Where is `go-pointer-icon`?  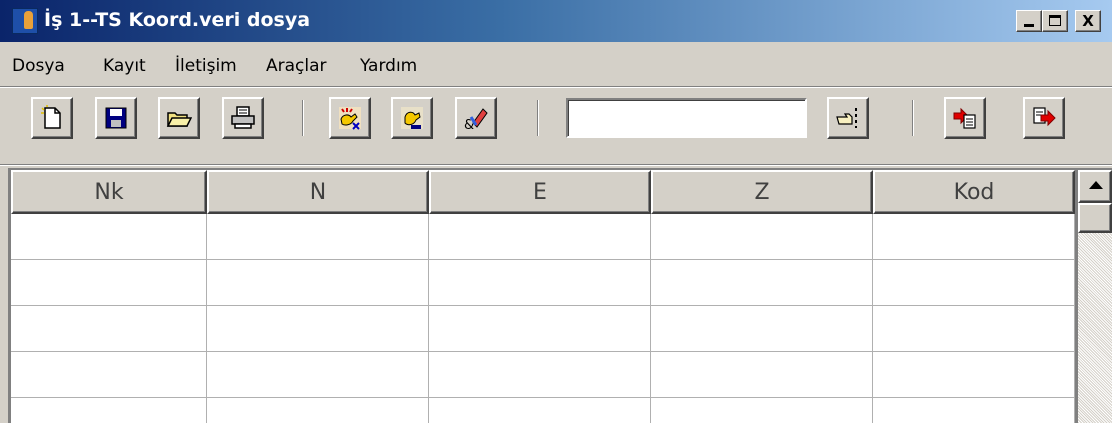 go-pointer-icon is located at coordinates (846, 118).